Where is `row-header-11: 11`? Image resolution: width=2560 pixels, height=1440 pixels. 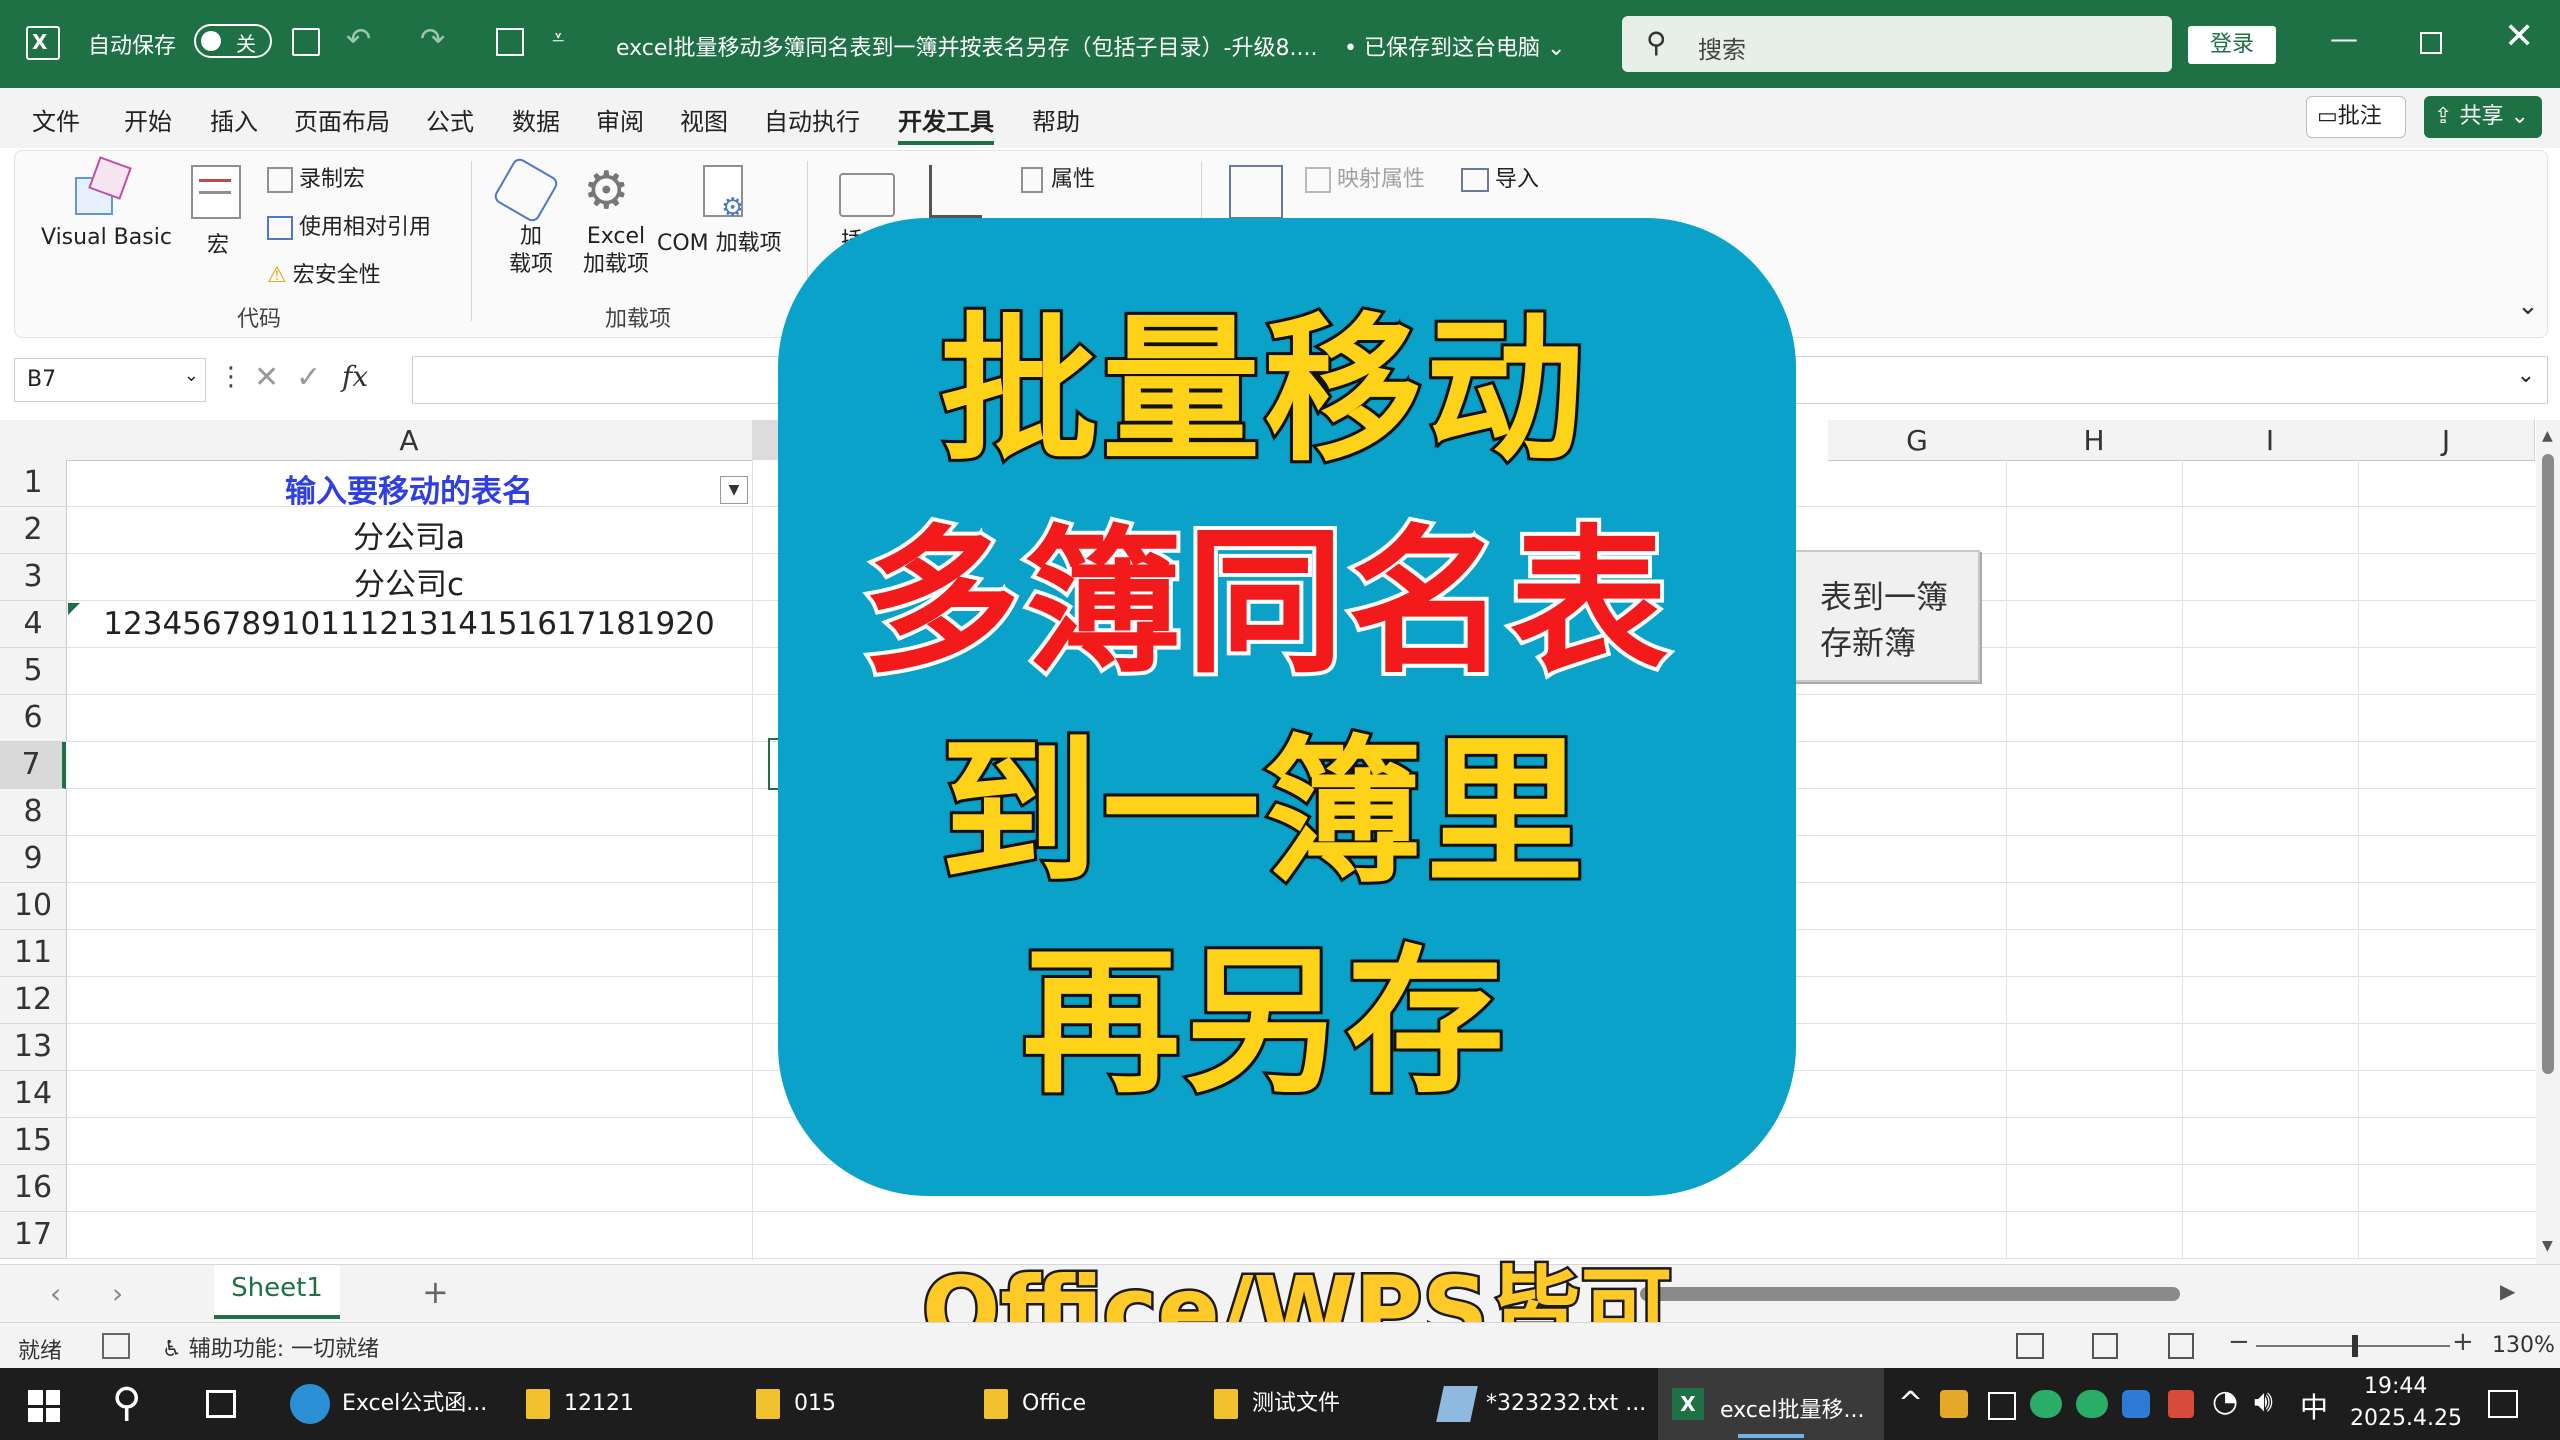
row-header-11: 11 is located at coordinates (33, 953).